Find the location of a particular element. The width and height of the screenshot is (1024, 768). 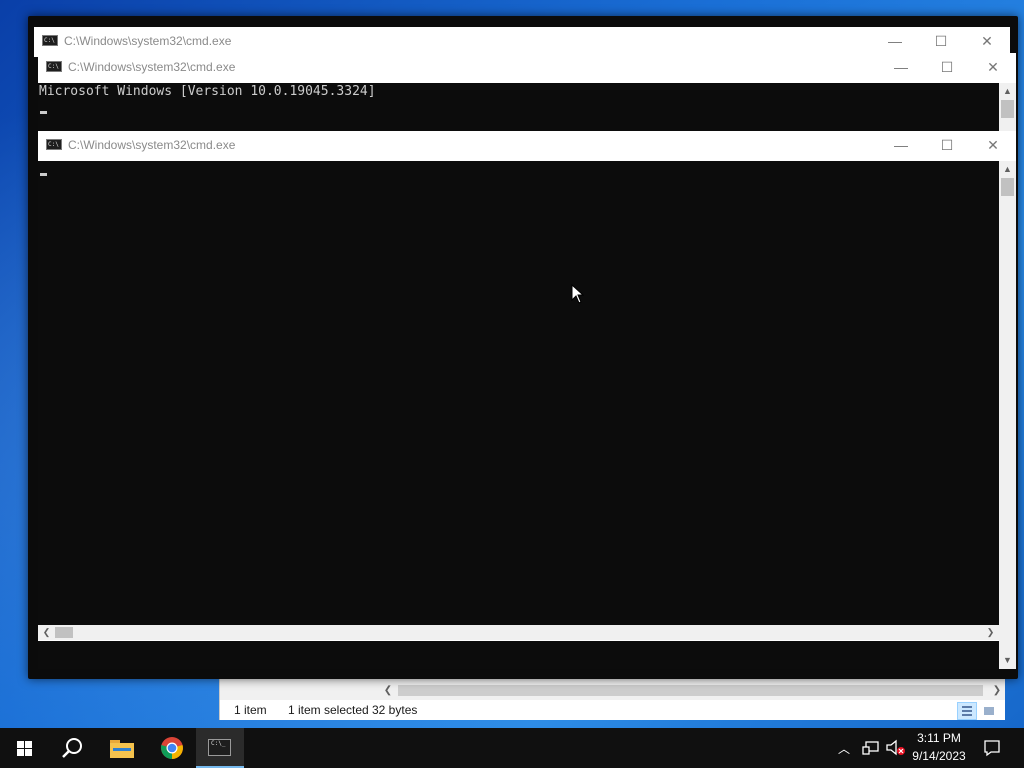

chevron-up-icon: ︿ is located at coordinates (844, 749).